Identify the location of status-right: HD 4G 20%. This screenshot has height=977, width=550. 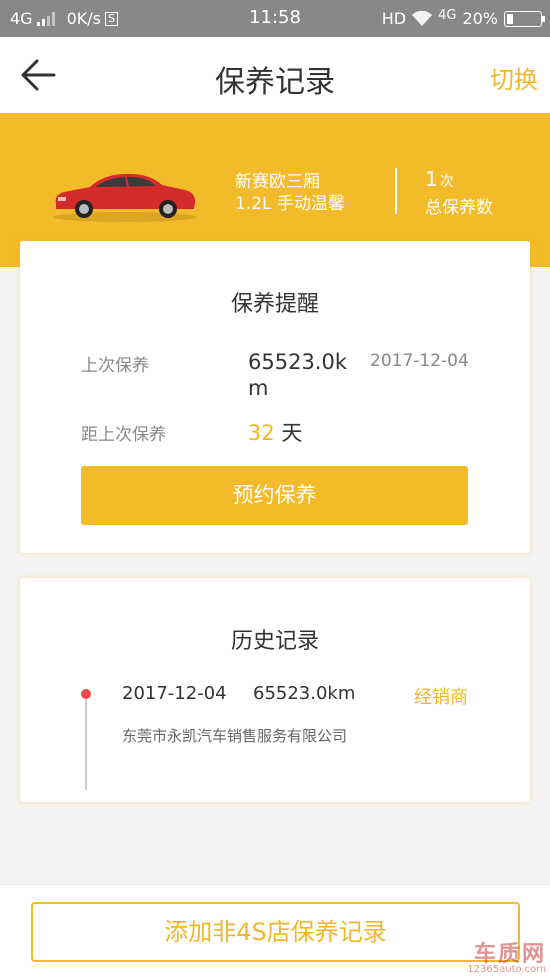
(463, 18).